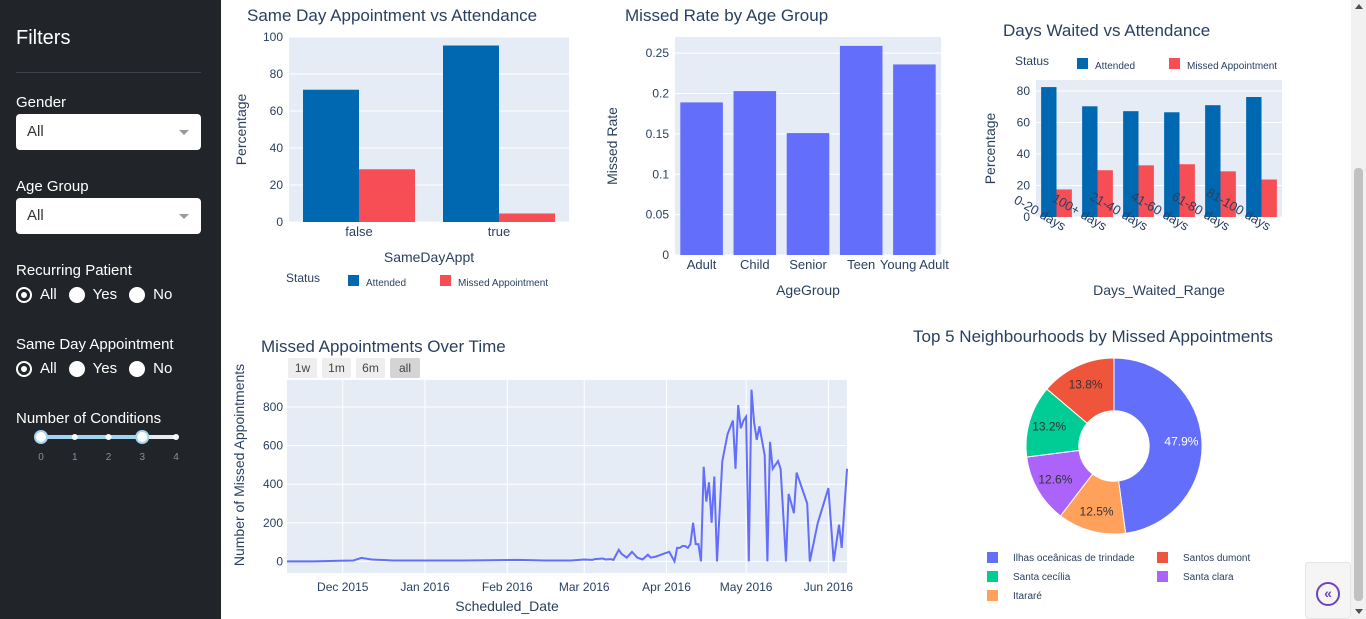 Image resolution: width=1366 pixels, height=619 pixels. Describe the element at coordinates (89, 418) in the screenshot. I see `conditions-label: Number of Conditions` at that location.